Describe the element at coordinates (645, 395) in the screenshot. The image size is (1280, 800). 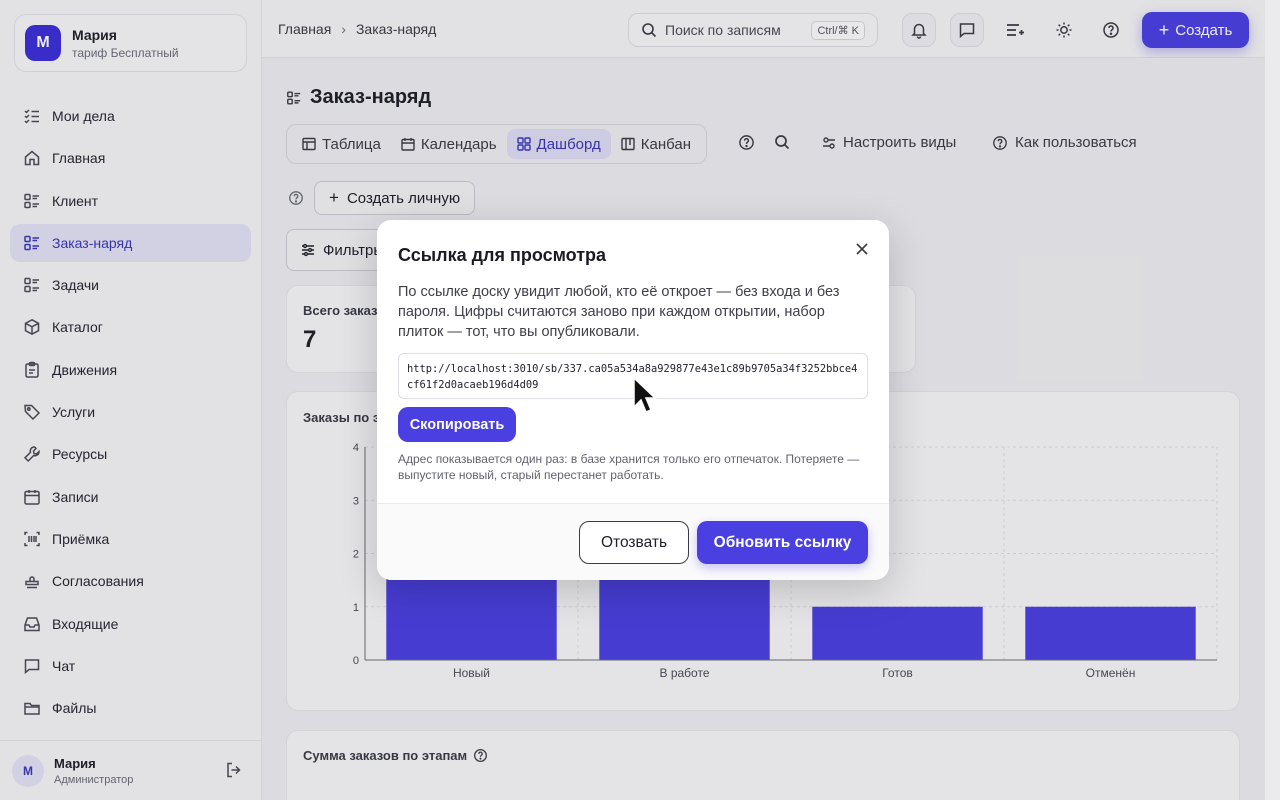
I see `mouse-cursor-icon` at that location.